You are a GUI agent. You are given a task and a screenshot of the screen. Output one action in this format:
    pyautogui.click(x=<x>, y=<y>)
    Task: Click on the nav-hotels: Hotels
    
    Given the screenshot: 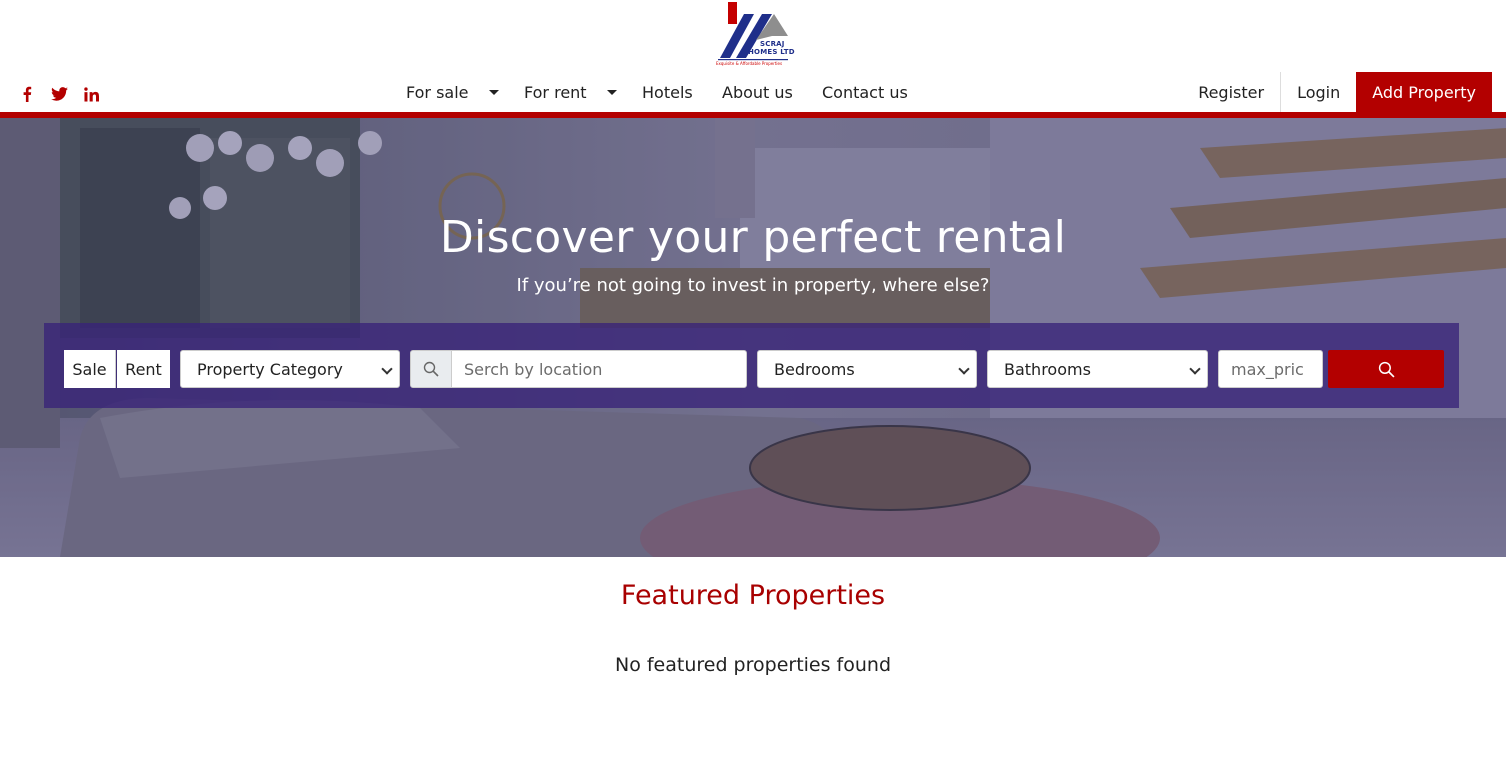 What is the action you would take?
    pyautogui.click(x=676, y=92)
    